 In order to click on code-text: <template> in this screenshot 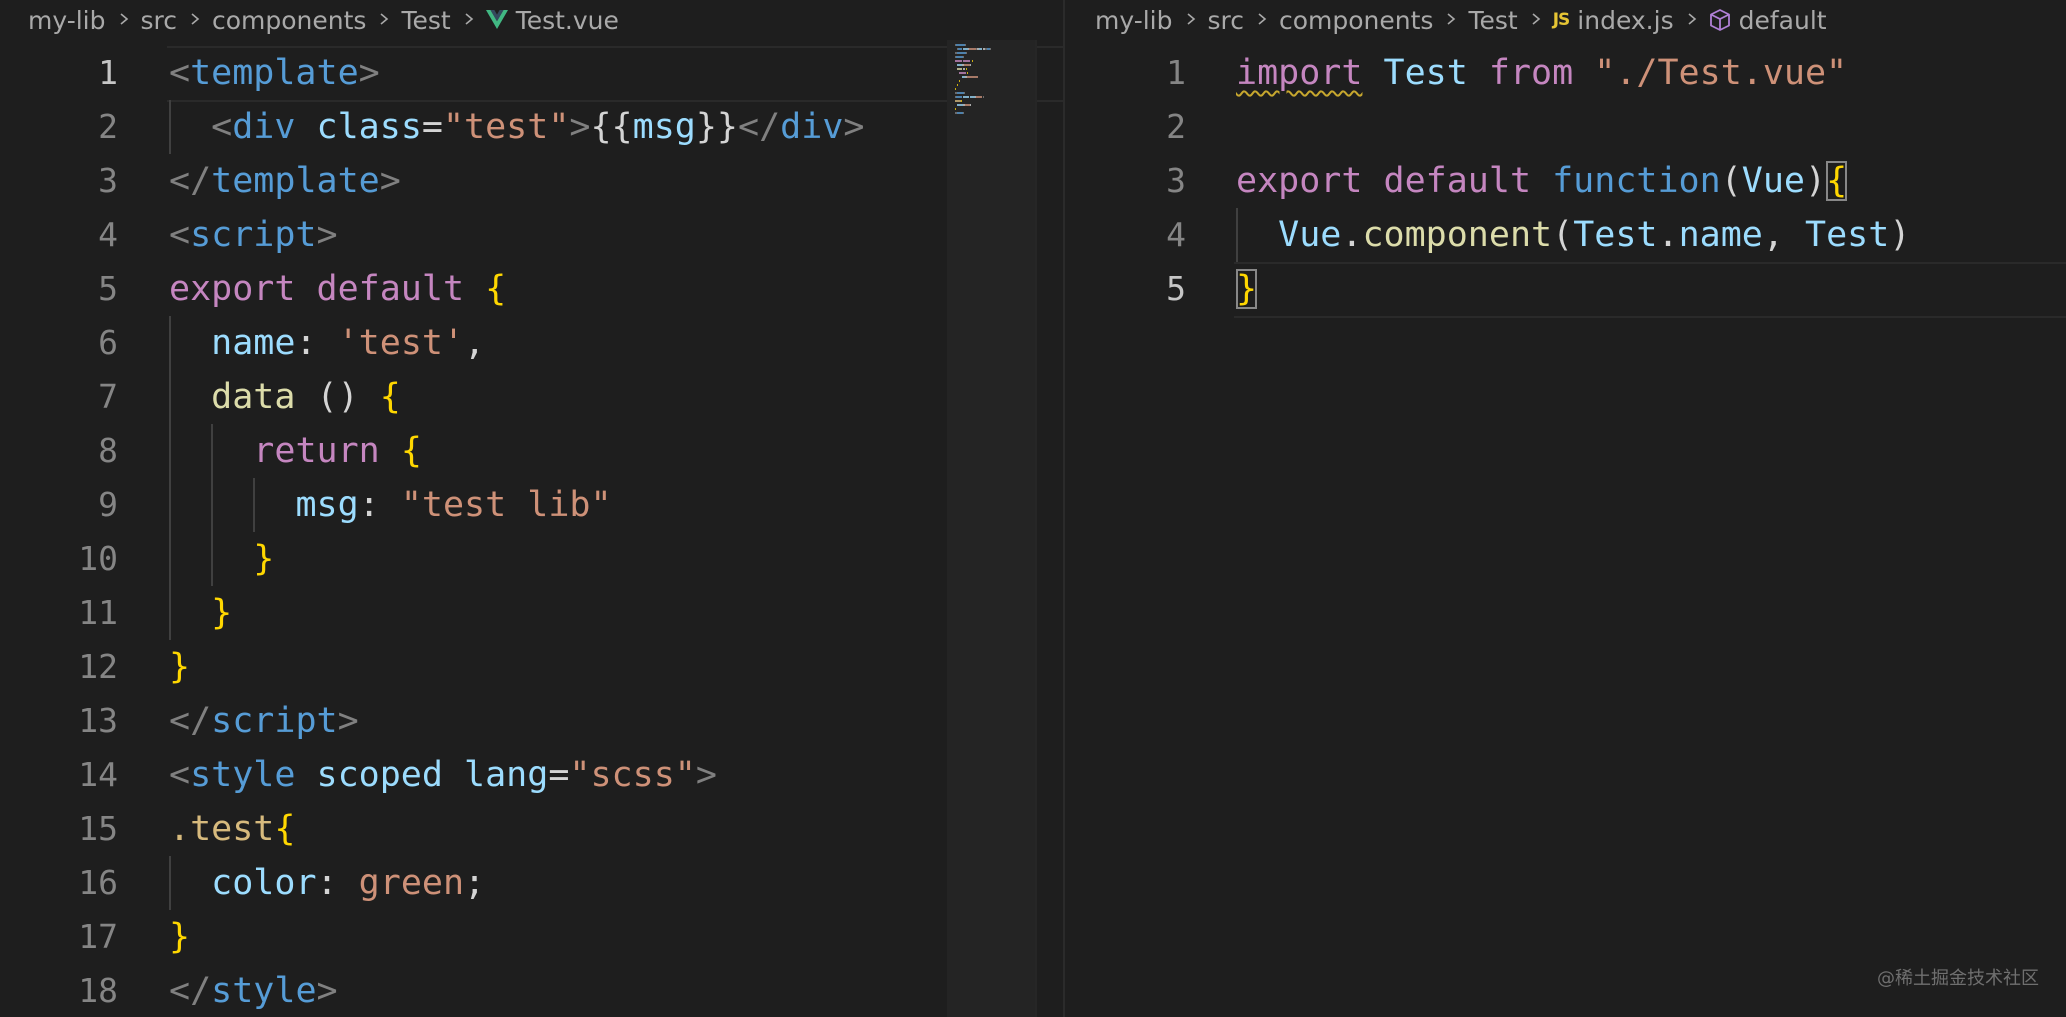, I will do `click(274, 73)`.